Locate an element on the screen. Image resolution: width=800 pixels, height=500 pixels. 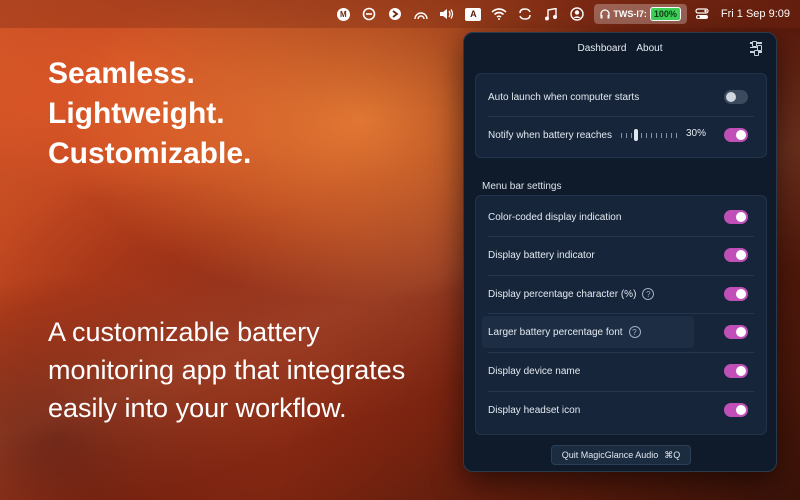
quit-button-label: Quit MagicGlance Audio is located at coordinates (610, 455).